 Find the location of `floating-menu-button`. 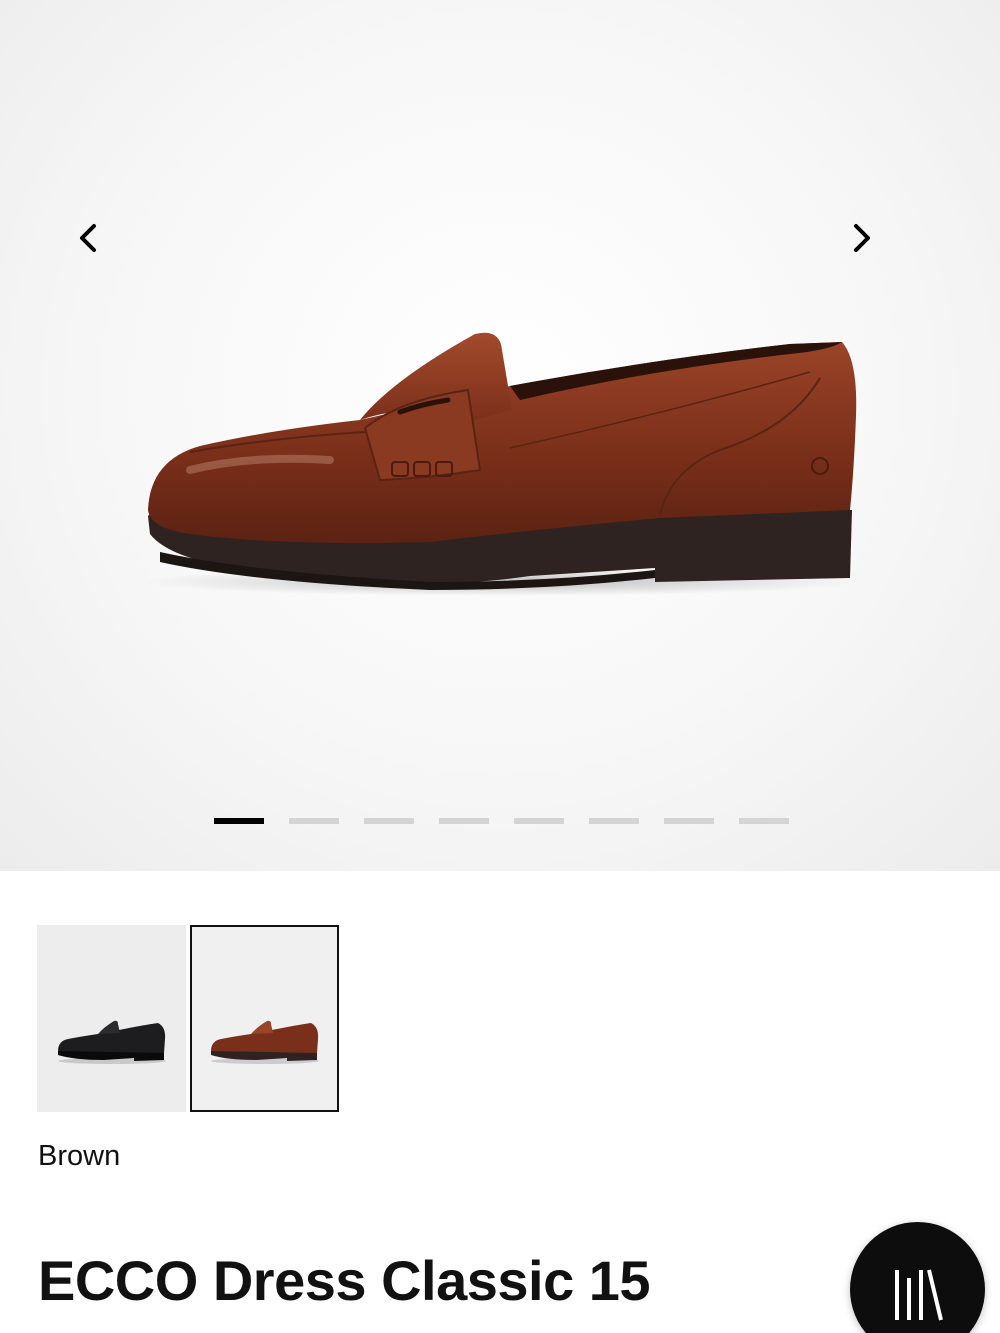

floating-menu-button is located at coordinates (917, 1277).